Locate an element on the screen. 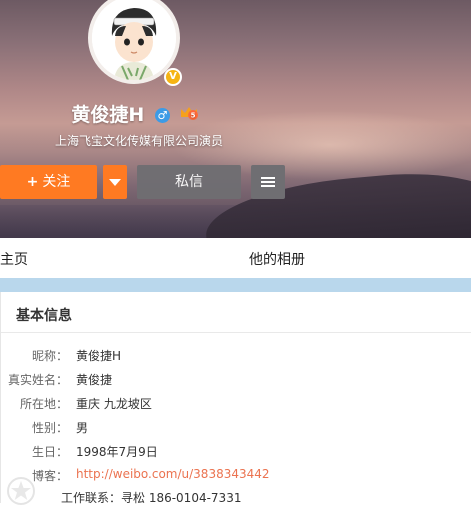  watermark is located at coordinates (150, 487).